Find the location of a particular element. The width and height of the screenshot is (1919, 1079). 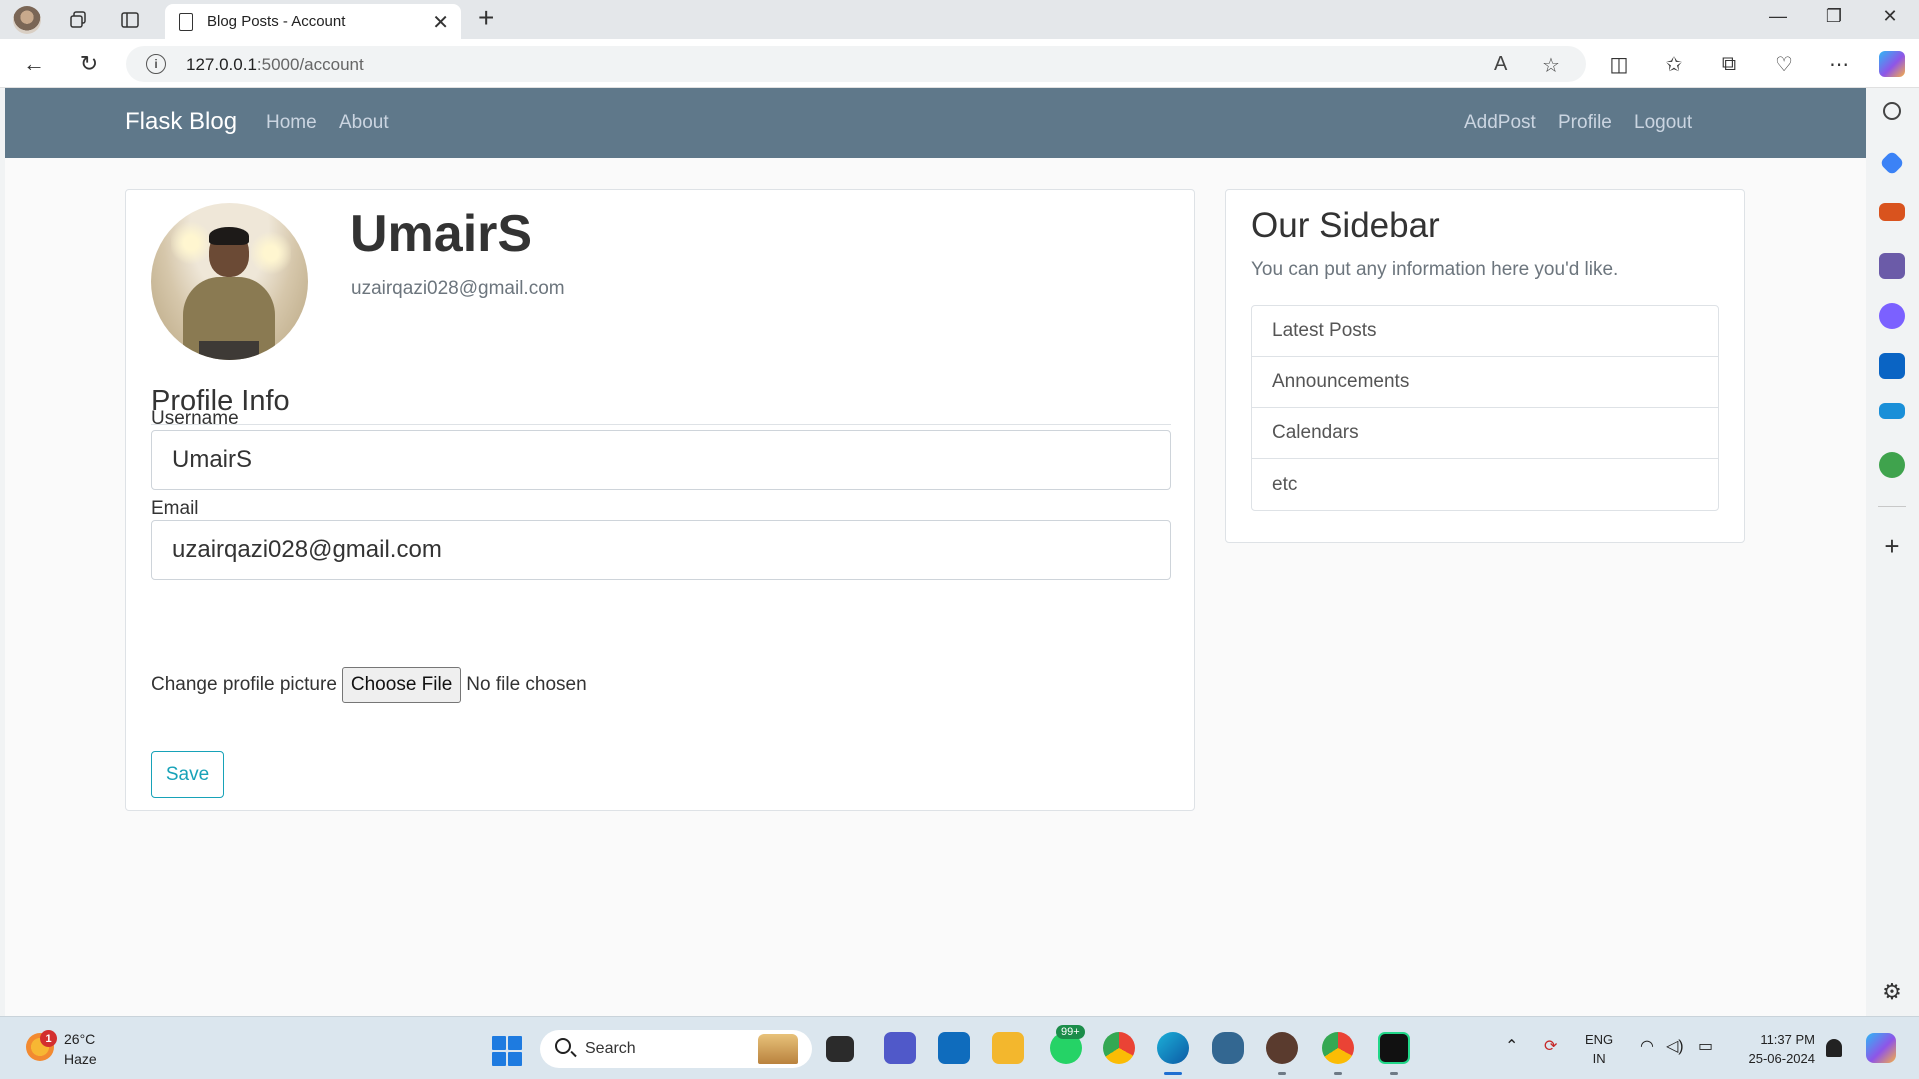

minimize-icon: — is located at coordinates (1778, 16).